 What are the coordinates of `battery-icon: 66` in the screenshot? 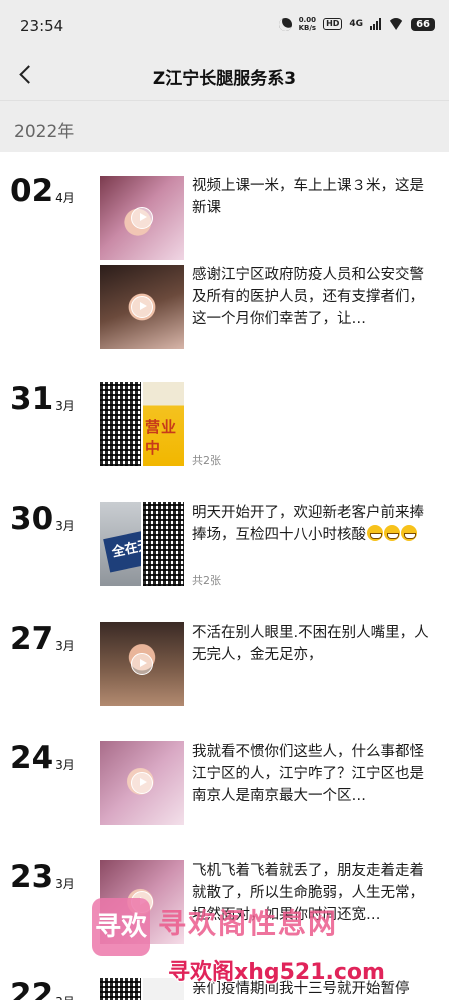 It's located at (423, 24).